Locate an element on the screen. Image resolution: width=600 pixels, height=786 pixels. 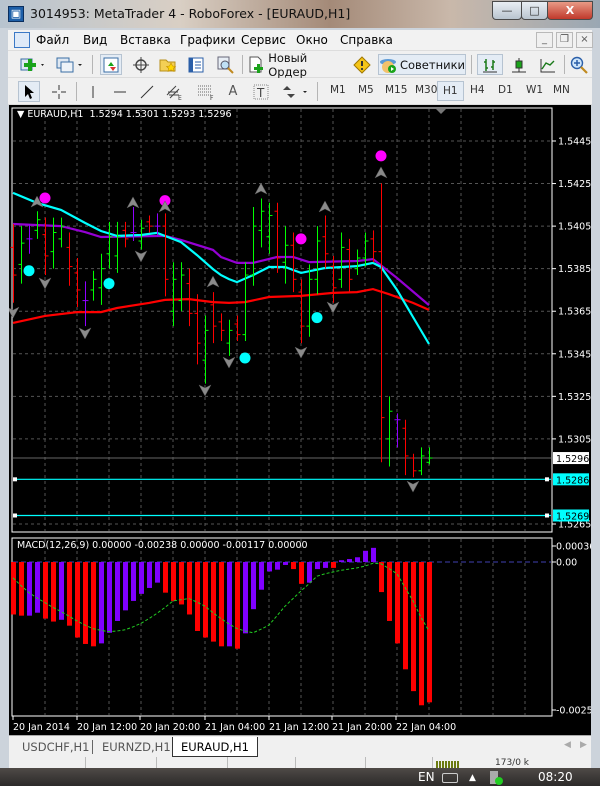
tab-usdchf-h1: USDCHF,H1 is located at coordinates (55, 747).